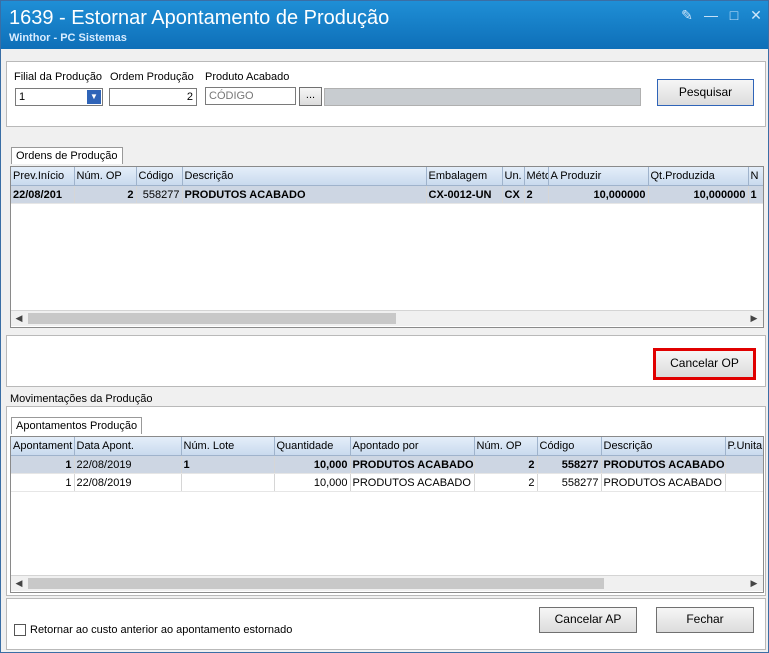 This screenshot has width=769, height=653. I want to click on minimize-icon: —, so click(711, 15).